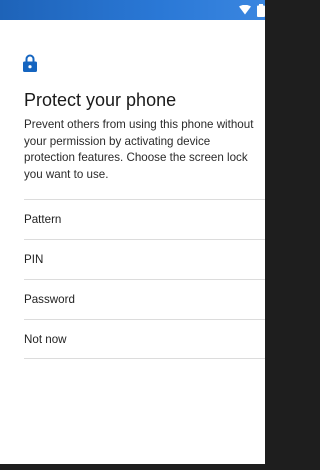 The image size is (320, 470). Describe the element at coordinates (144, 219) in the screenshot. I see `option-pattern: Pattern` at that location.